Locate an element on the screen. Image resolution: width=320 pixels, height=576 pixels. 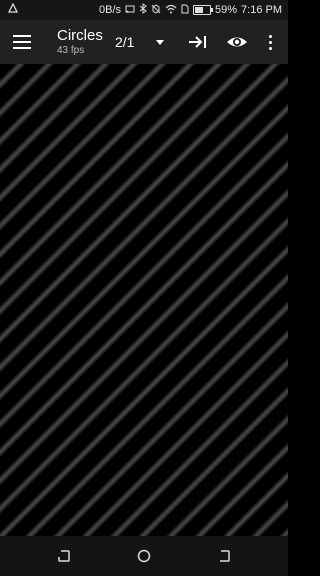
app-title: Circles is located at coordinates (80, 35).